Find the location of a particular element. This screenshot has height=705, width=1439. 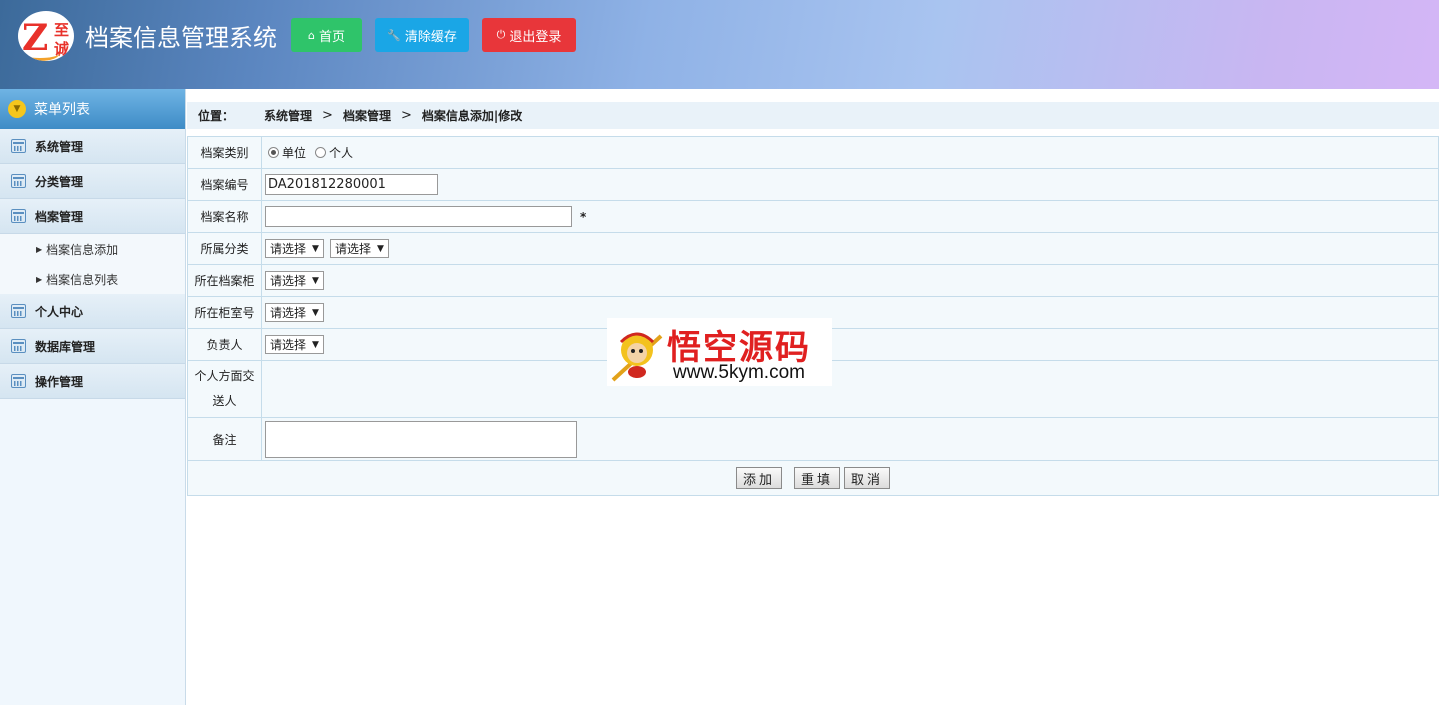

logout-button: ⏻ 退出登录 is located at coordinates (529, 35).